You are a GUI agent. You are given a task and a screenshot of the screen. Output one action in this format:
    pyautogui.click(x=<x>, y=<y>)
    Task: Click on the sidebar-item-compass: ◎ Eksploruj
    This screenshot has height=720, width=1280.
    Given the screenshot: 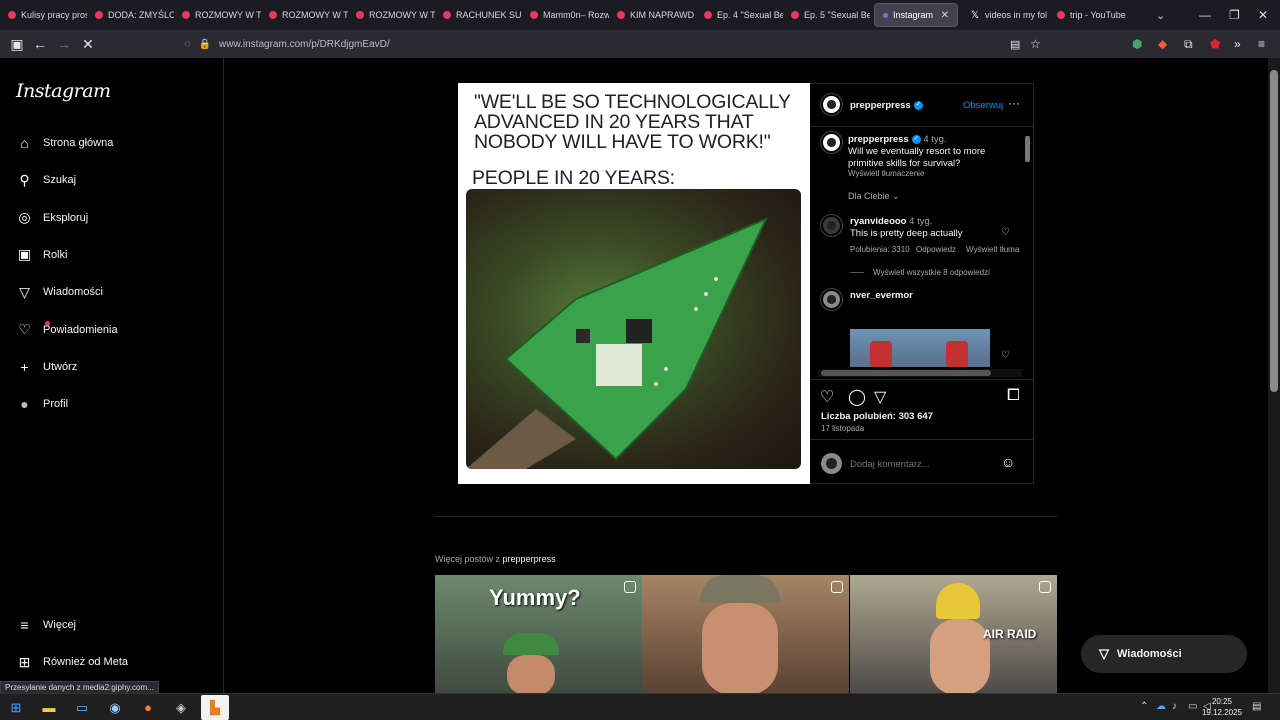 What is the action you would take?
    pyautogui.click(x=116, y=218)
    